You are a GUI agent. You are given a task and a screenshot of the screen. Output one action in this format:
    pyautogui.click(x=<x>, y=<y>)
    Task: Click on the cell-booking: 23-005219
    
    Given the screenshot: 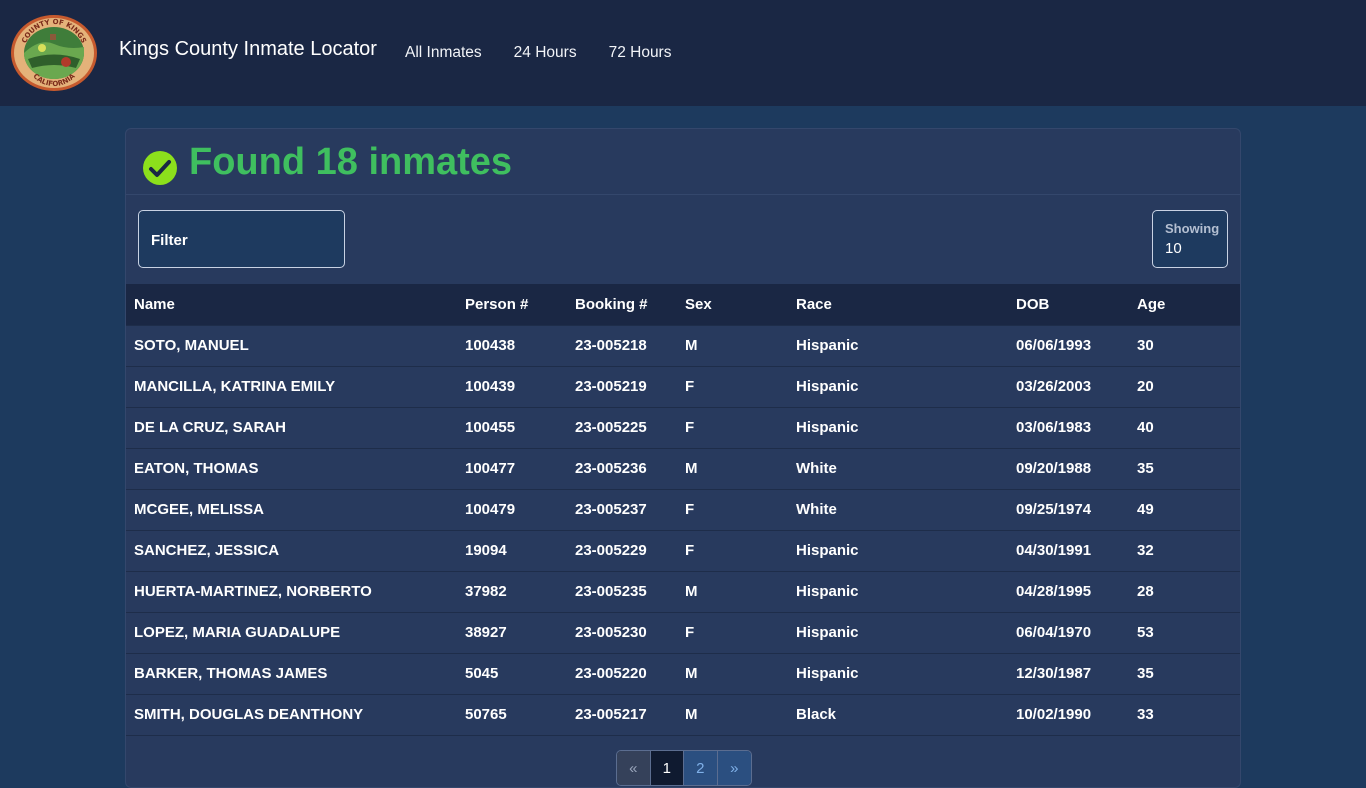 What is the action you would take?
    pyautogui.click(x=611, y=386)
    